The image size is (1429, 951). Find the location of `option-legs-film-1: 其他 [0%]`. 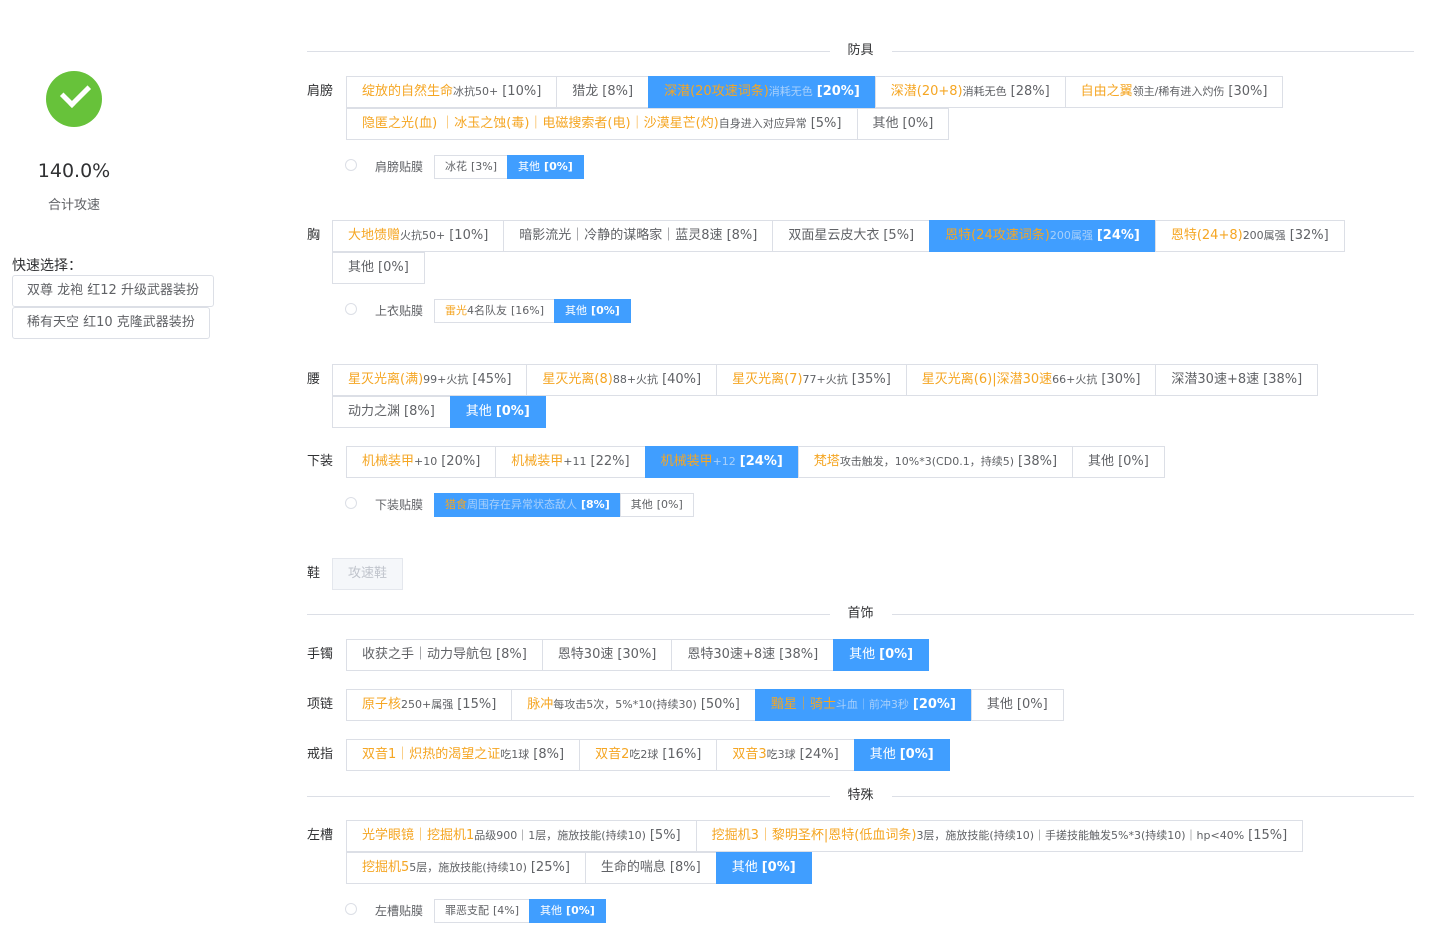

option-legs-film-1: 其他 [0%] is located at coordinates (656, 505).